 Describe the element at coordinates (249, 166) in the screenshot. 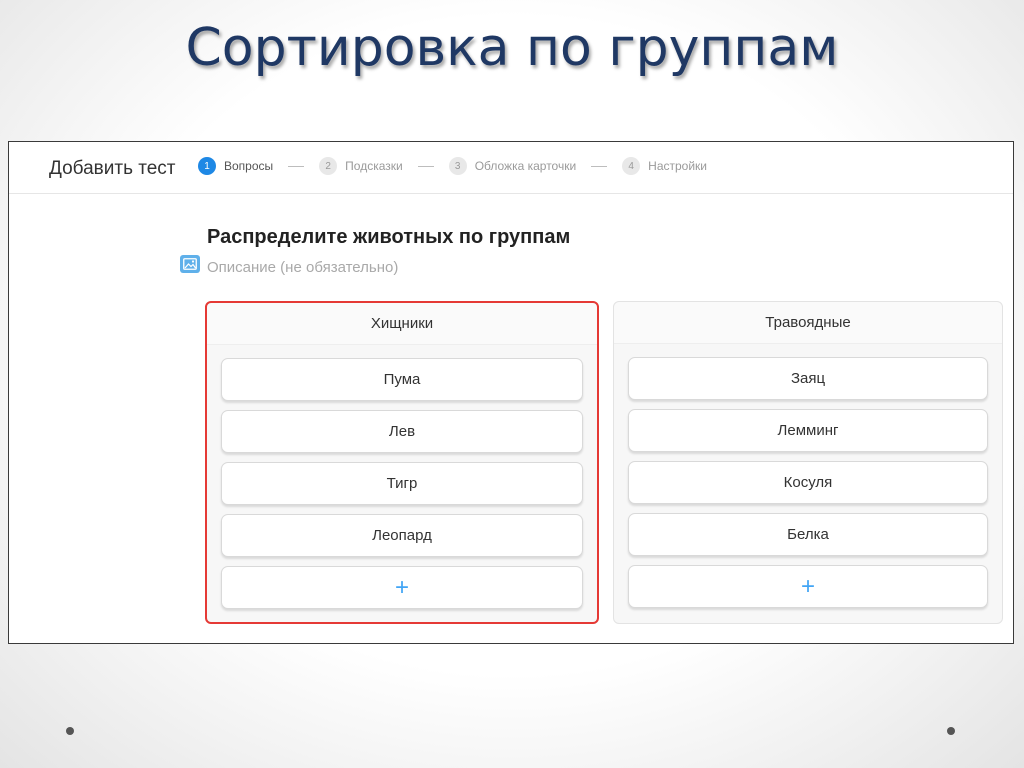

I see `step-label: Вопросы` at that location.